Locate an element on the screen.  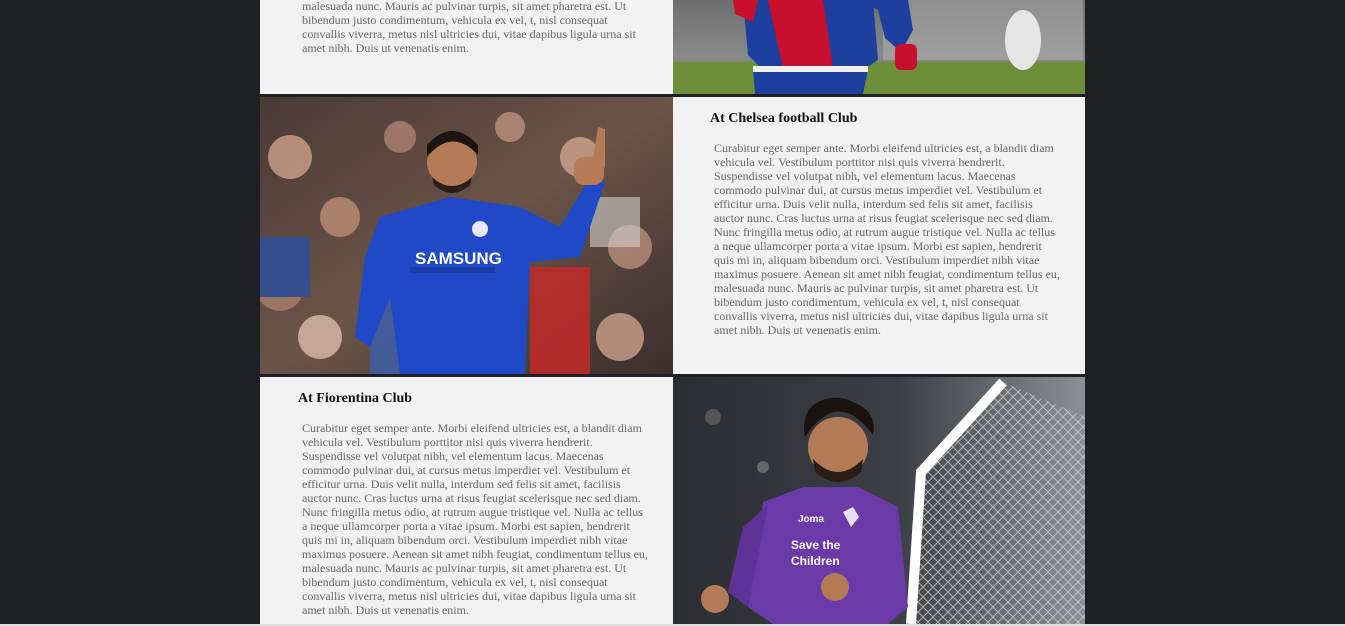
shirt-sponsor-text: SAMSUNG is located at coordinates (458, 258).